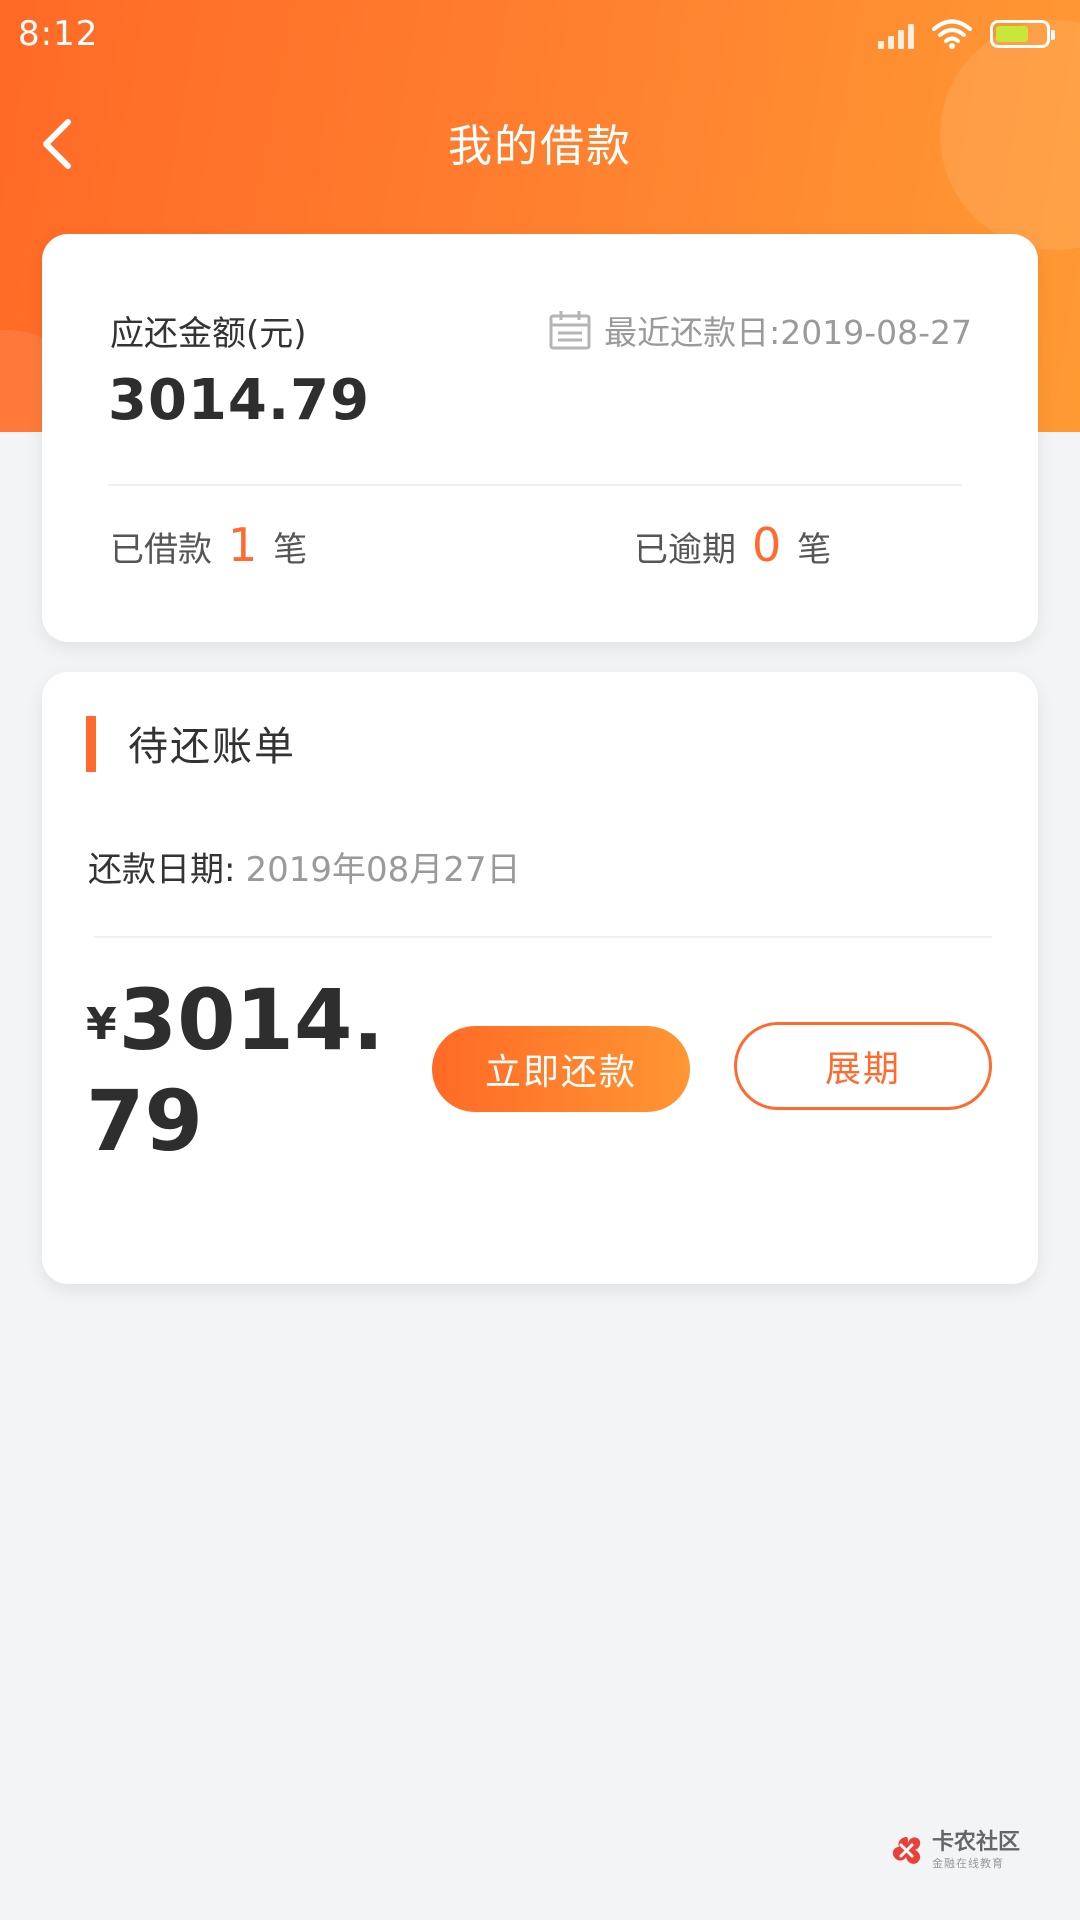 The height and width of the screenshot is (1920, 1080). What do you see at coordinates (967, 1863) in the screenshot?
I see `watermark-tagline: 金融在线教育` at bounding box center [967, 1863].